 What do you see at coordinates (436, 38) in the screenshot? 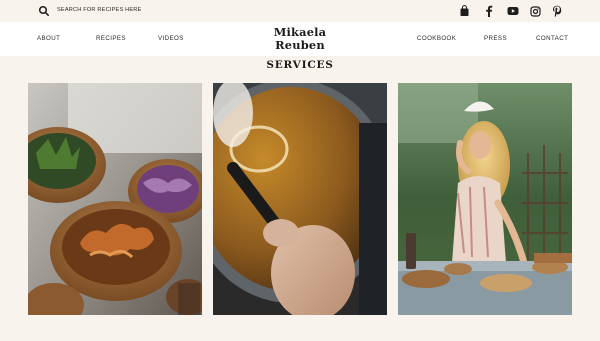
I see `nav-cookbook: COOKBOOK` at bounding box center [436, 38].